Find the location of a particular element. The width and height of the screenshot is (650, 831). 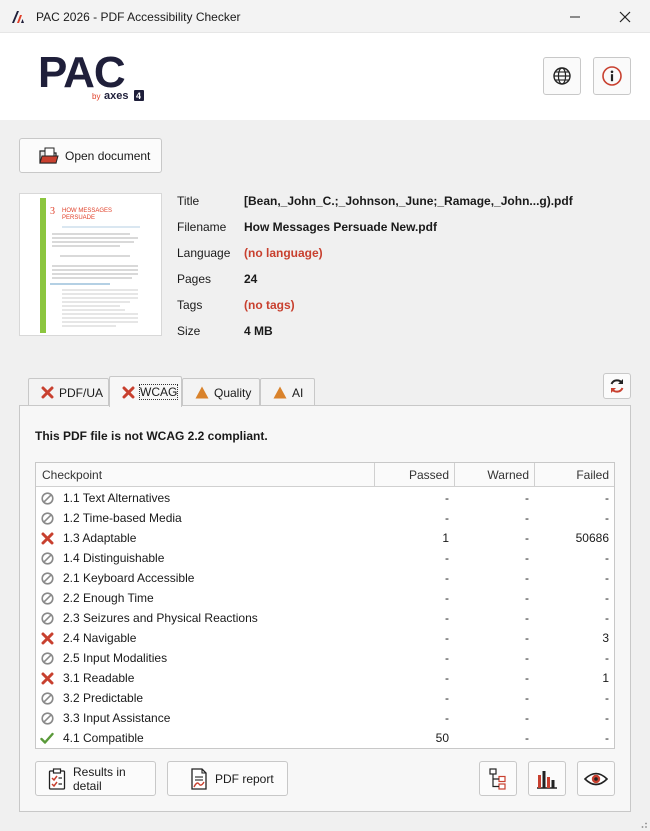

statistics-button is located at coordinates (547, 778).